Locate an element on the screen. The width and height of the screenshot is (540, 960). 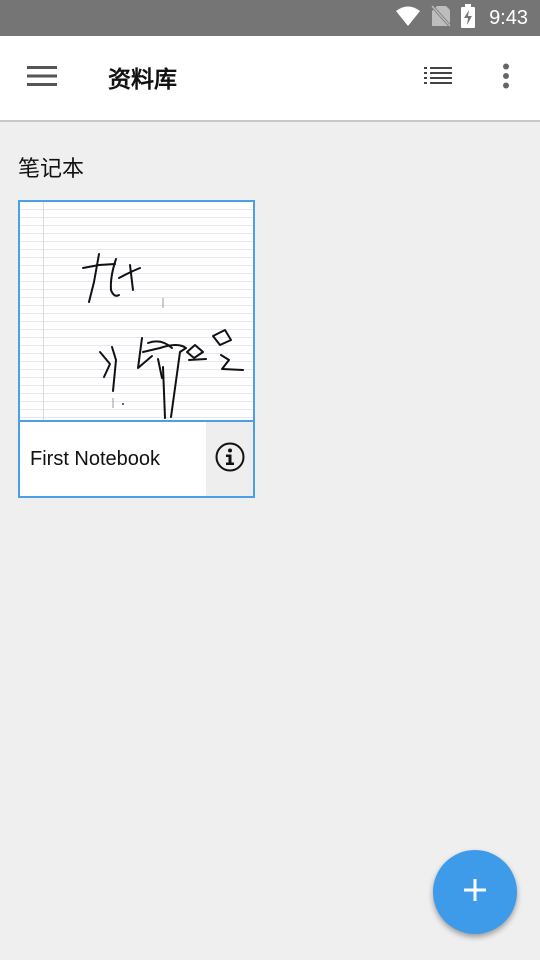
info-icon is located at coordinates (230, 459).